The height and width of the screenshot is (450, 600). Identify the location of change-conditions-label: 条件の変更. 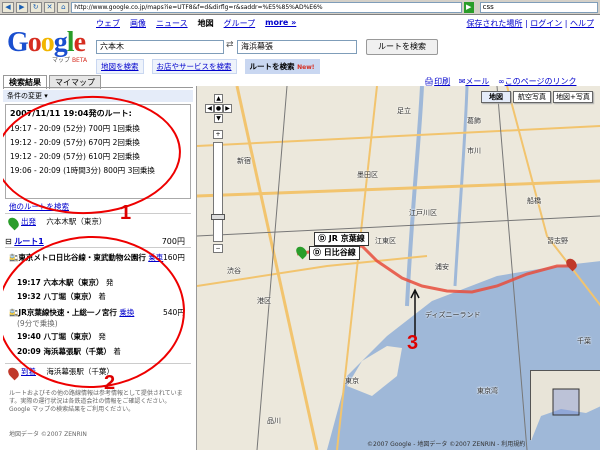
(24, 96).